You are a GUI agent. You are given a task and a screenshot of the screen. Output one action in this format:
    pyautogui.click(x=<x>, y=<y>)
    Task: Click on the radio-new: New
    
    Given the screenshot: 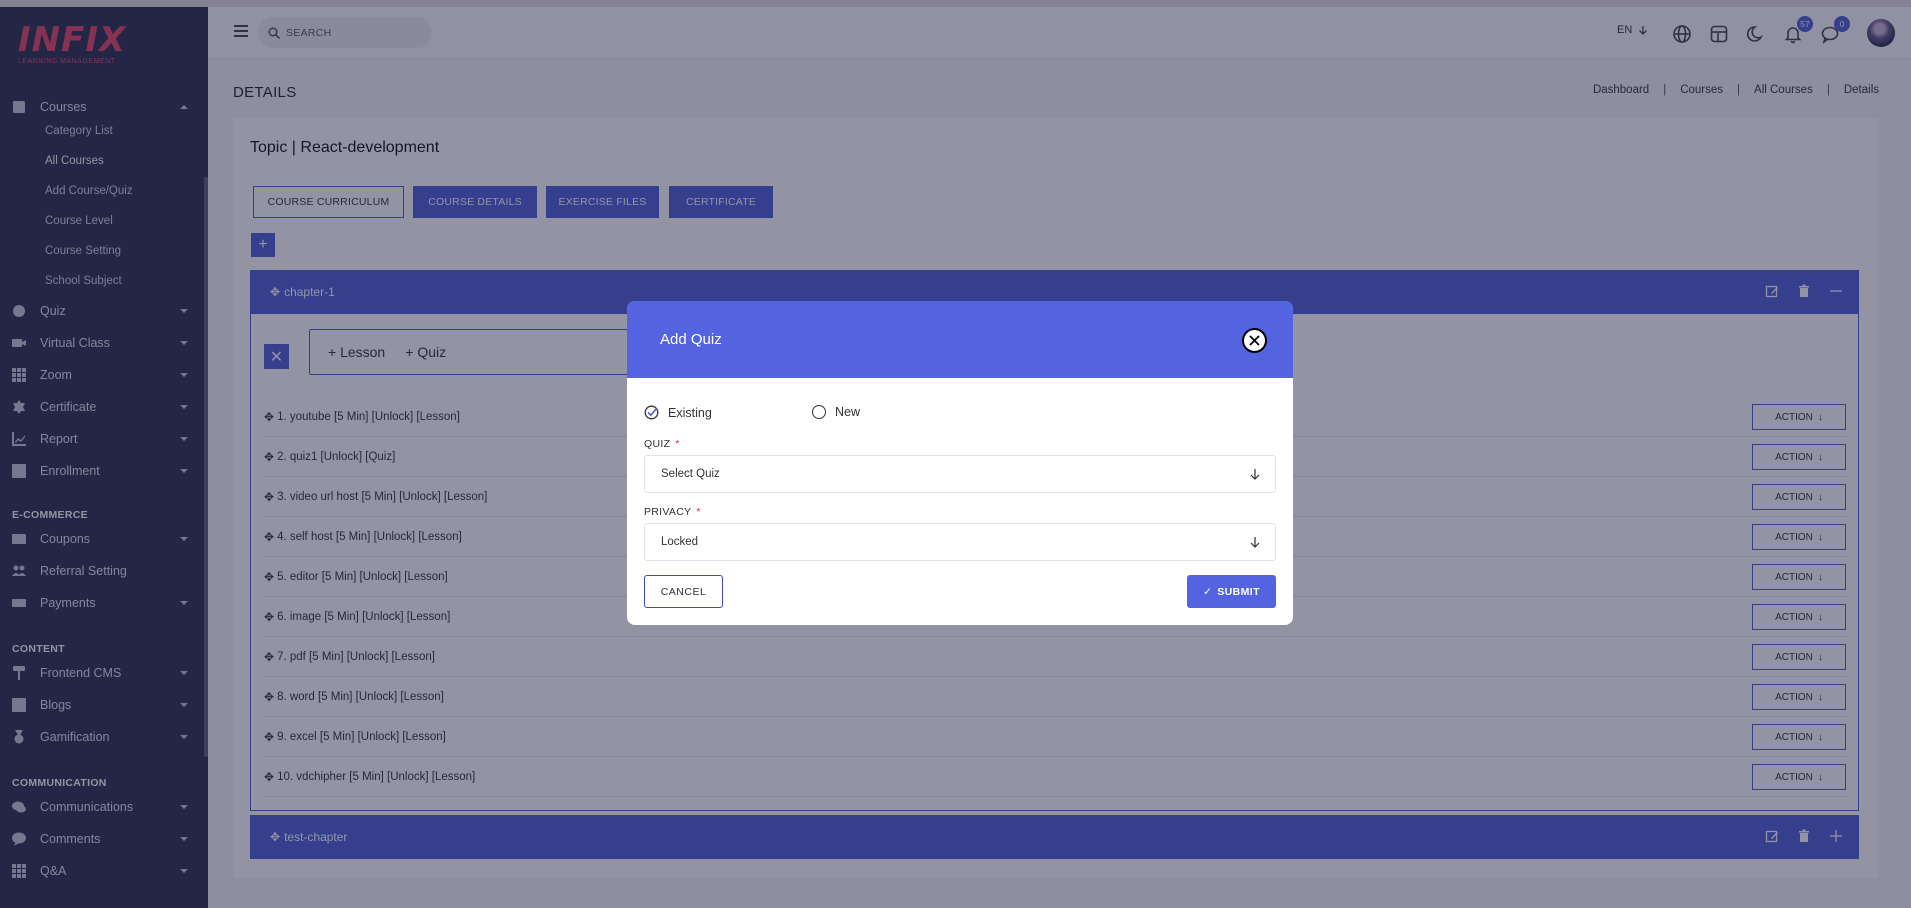 What is the action you would take?
    pyautogui.click(x=836, y=412)
    